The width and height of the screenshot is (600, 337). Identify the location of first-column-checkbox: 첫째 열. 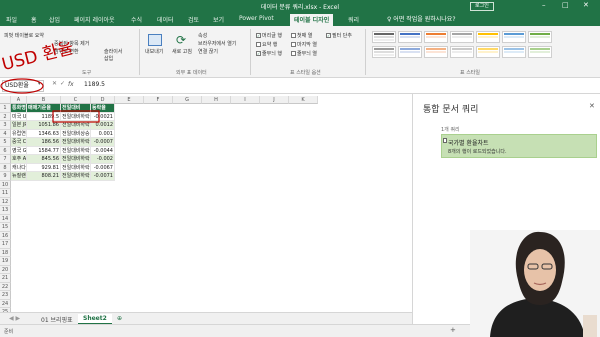
(301, 35).